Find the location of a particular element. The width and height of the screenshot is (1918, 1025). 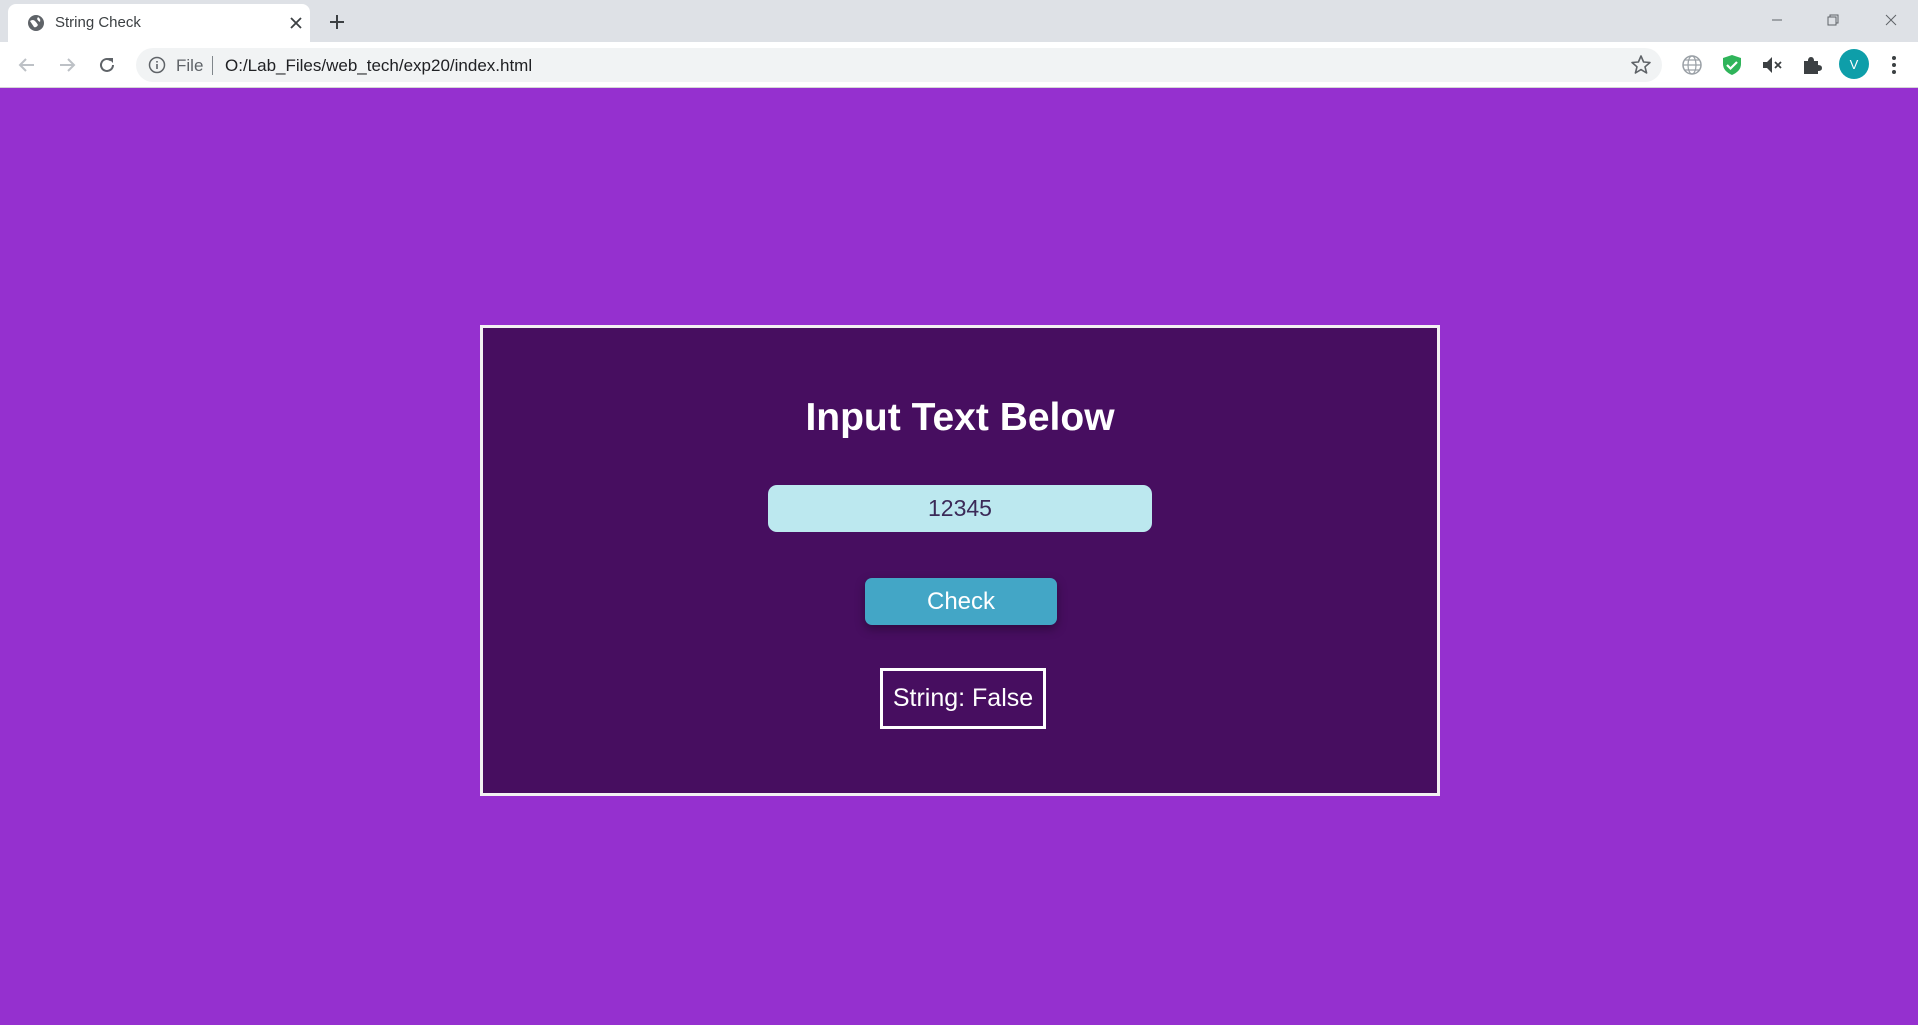

close-window-icon is located at coordinates (1891, 20).